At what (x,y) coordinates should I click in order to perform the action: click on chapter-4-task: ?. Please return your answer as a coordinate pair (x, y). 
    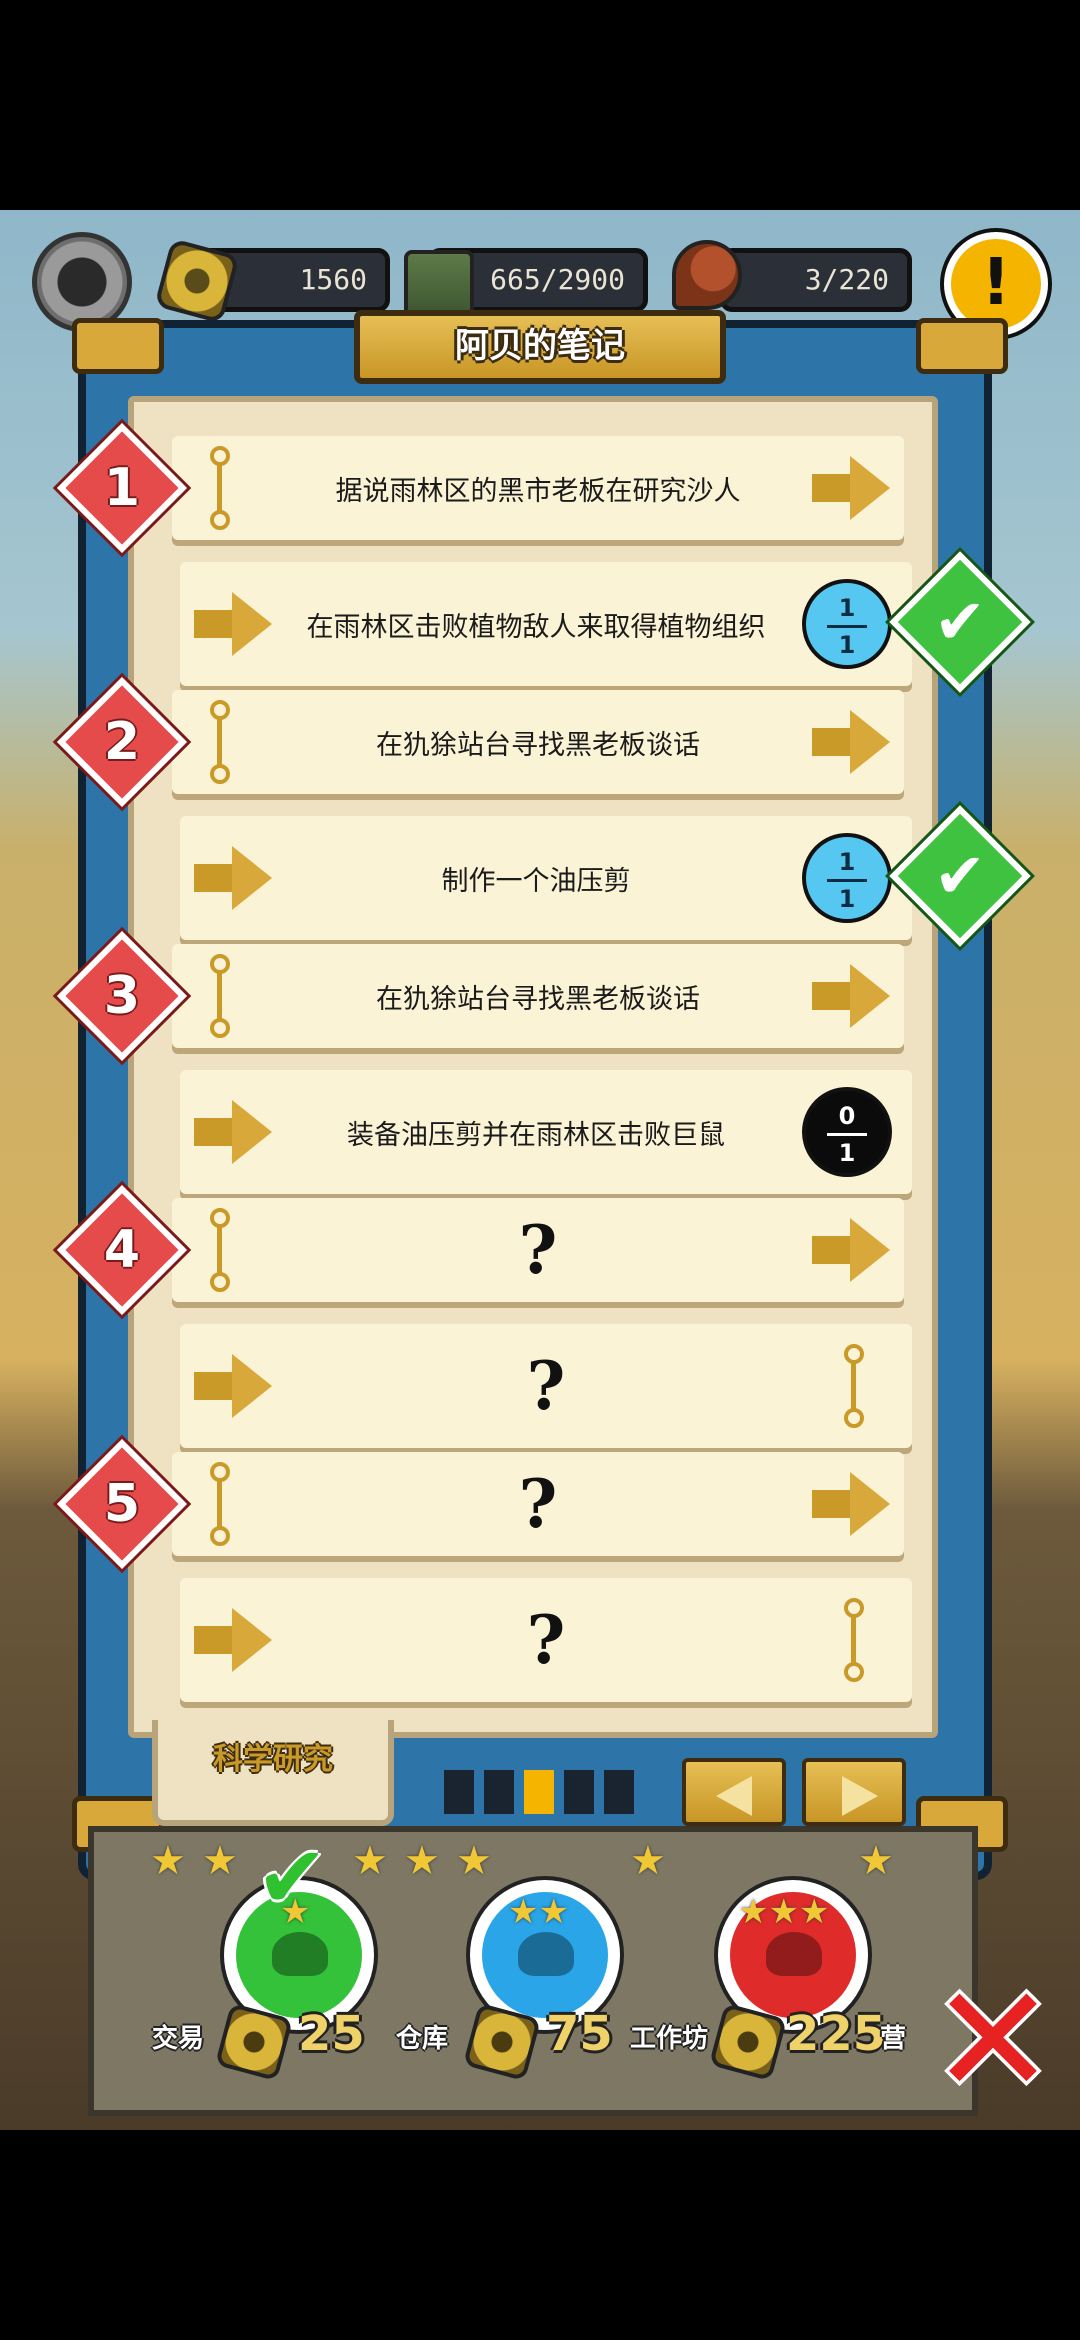
    Looking at the image, I should click on (546, 1386).